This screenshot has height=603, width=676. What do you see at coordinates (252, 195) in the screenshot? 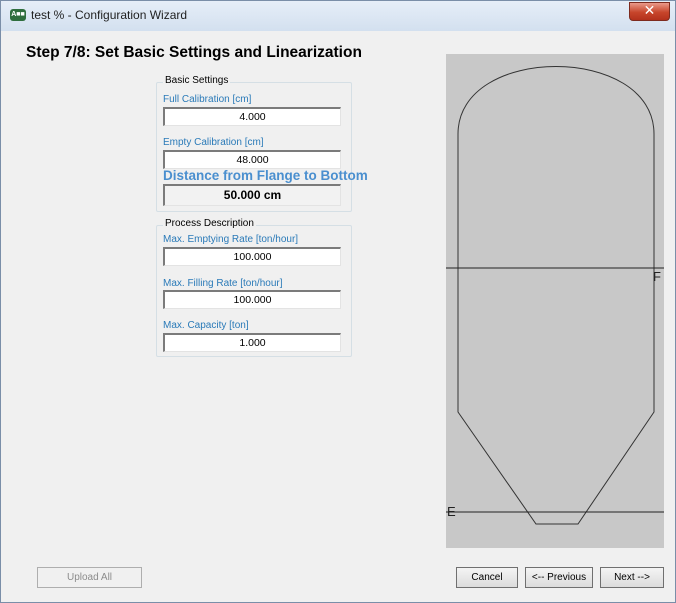
I see `distance-flange-bottom-value: 50.000 cm` at bounding box center [252, 195].